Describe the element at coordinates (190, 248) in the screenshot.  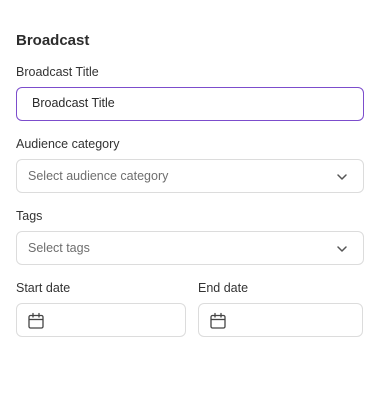
I see `tags-select: Select tags` at that location.